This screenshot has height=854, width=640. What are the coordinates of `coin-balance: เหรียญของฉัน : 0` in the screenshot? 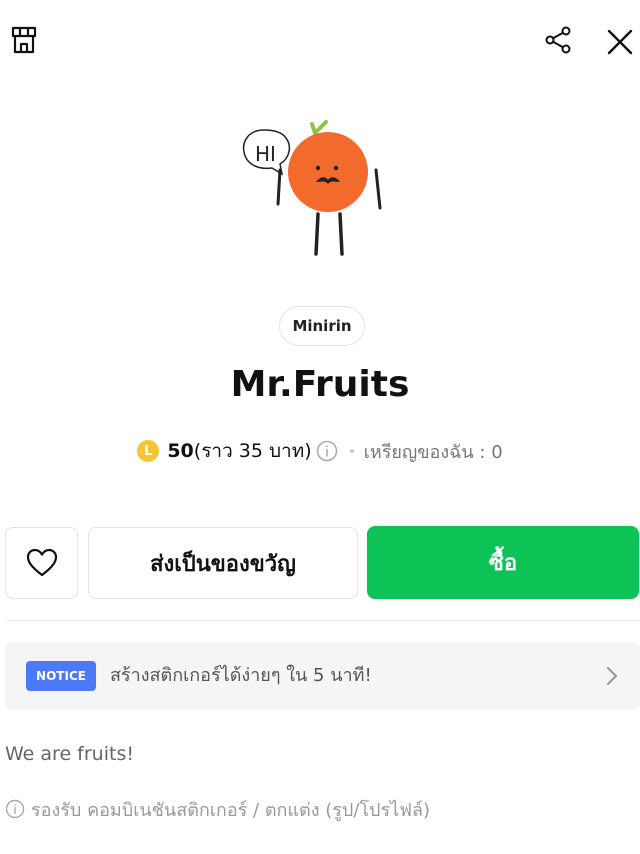 It's located at (433, 452).